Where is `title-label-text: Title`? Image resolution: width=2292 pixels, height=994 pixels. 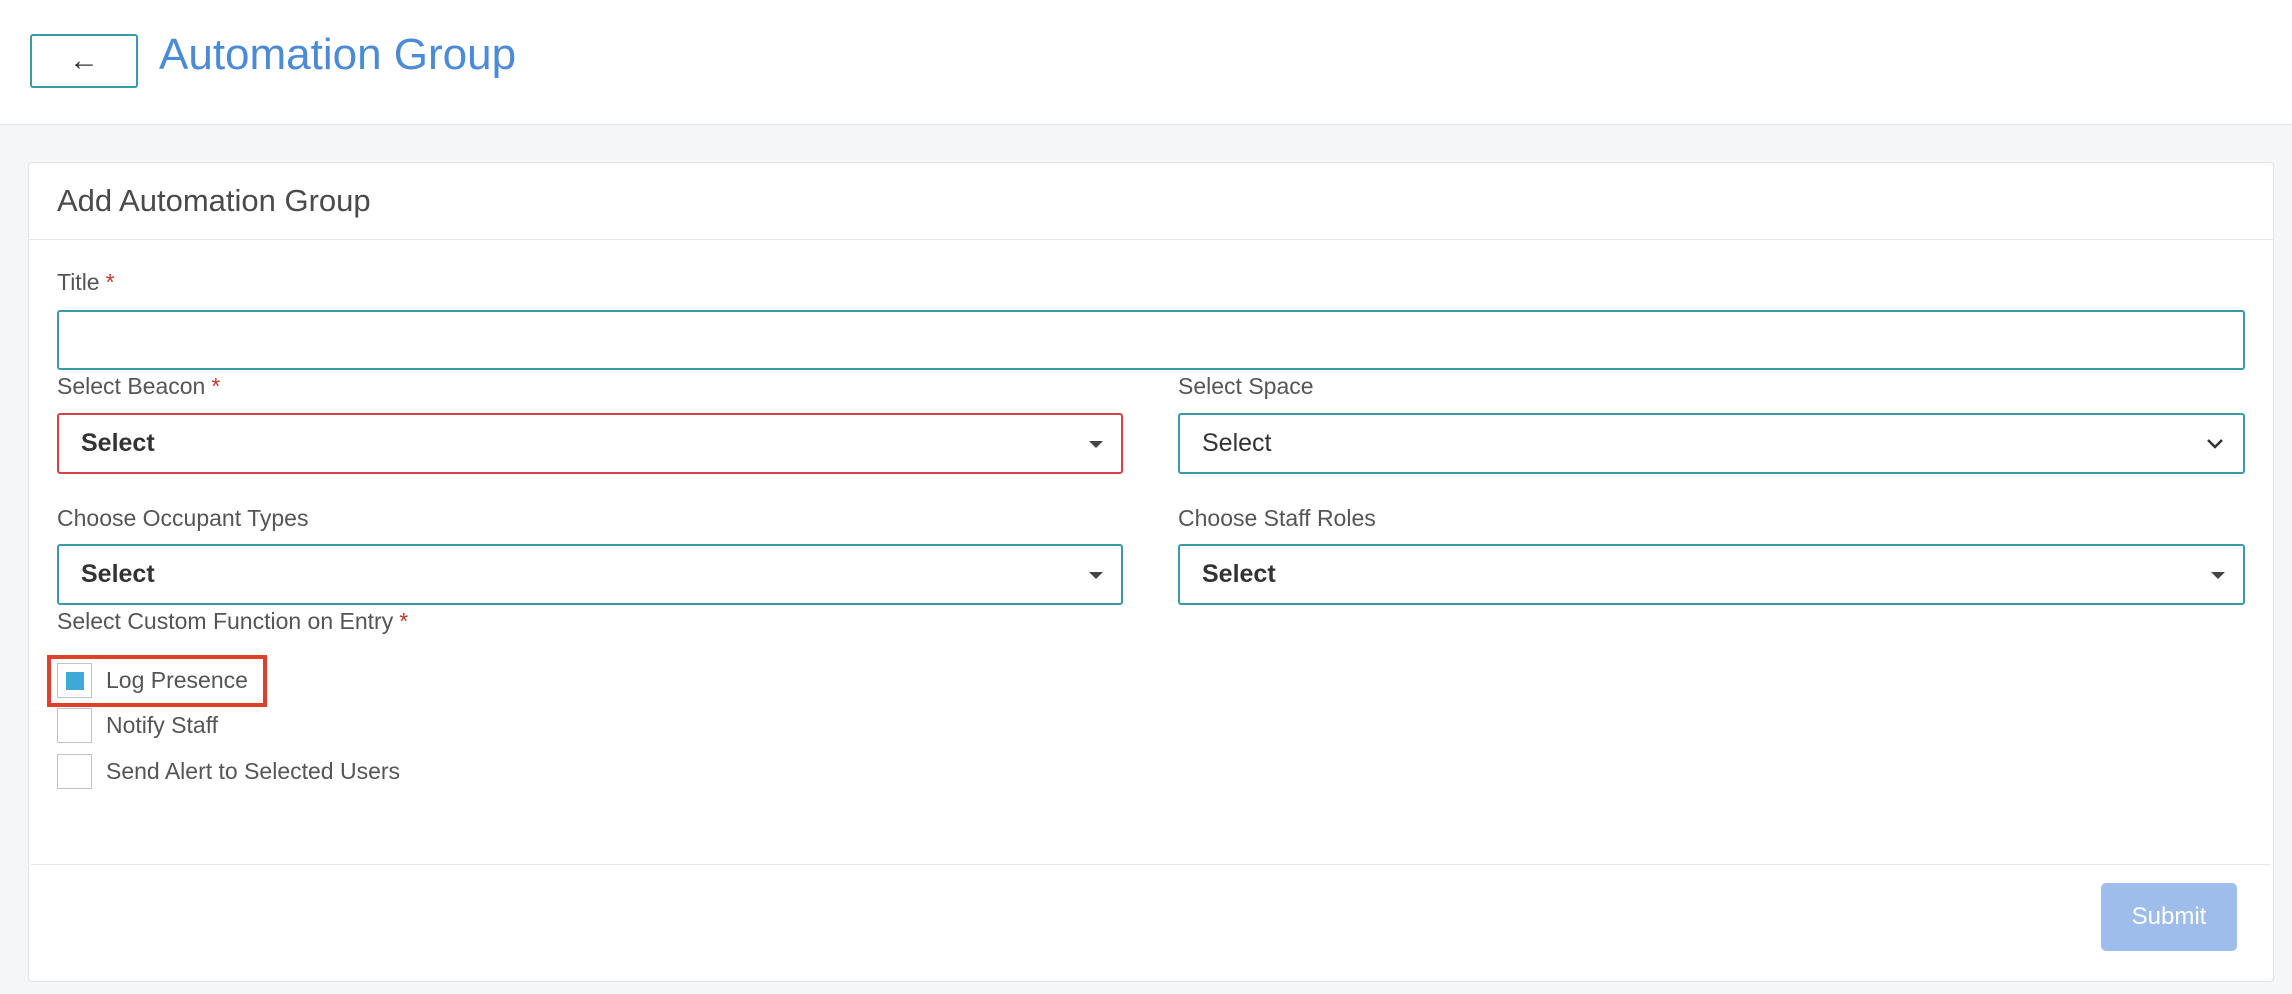 title-label-text: Title is located at coordinates (78, 282).